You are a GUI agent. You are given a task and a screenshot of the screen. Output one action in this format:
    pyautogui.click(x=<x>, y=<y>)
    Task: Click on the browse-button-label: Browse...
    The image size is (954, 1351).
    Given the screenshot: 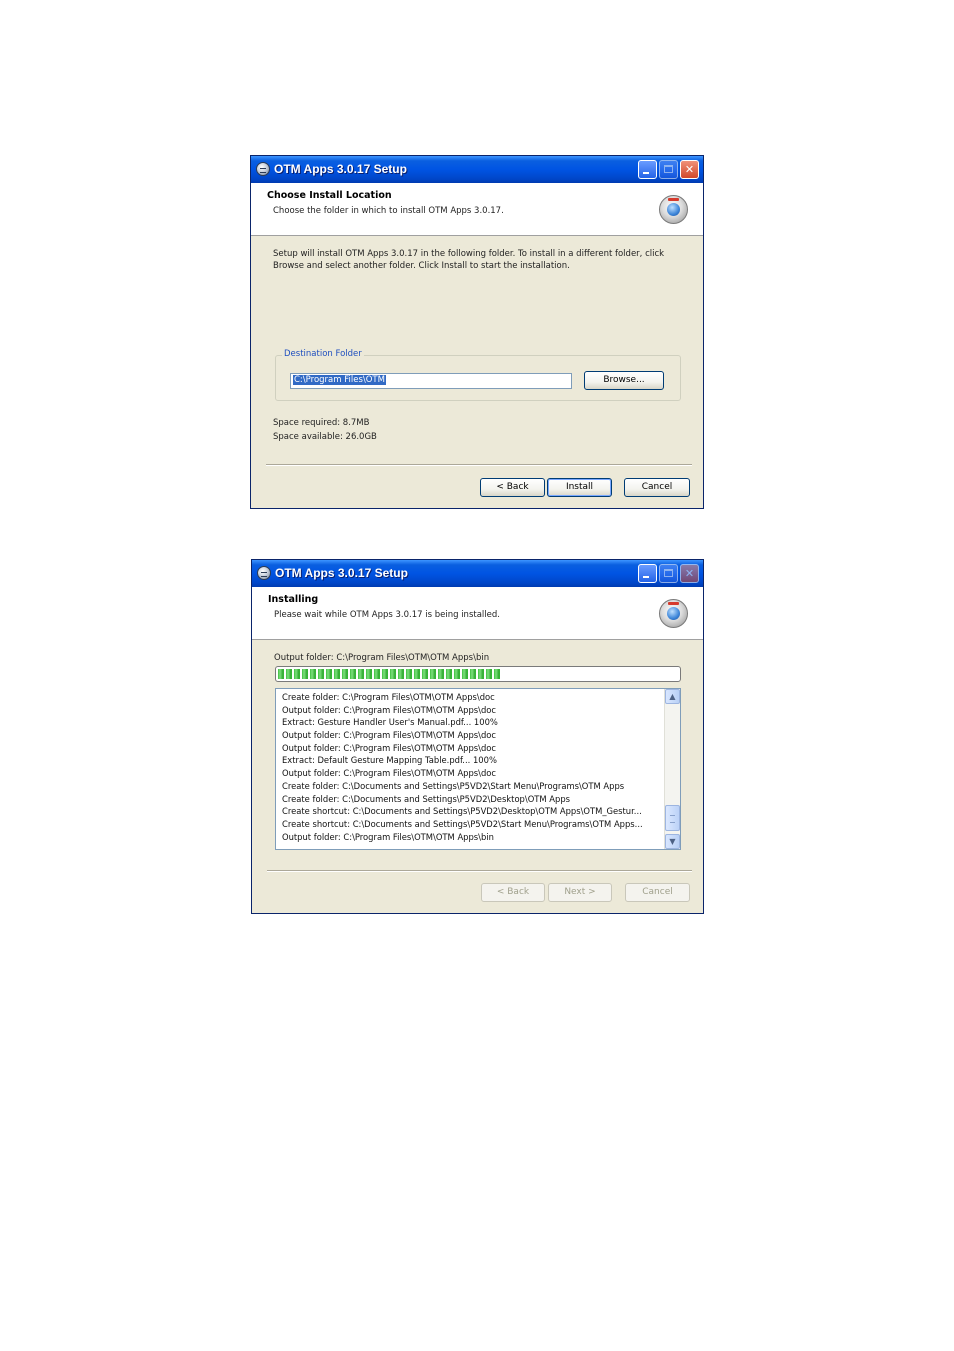 What is the action you would take?
    pyautogui.click(x=624, y=380)
    